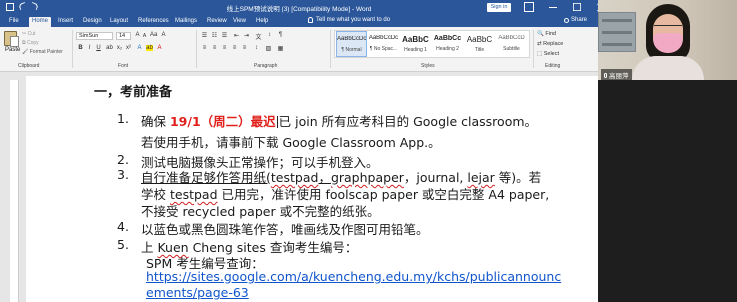 Image resolution: width=737 pixels, height=302 pixels. What do you see at coordinates (408, 121) in the screenshot?
I see `text-run: 已 join 所有应考科目的 Google classroom。` at bounding box center [408, 121].